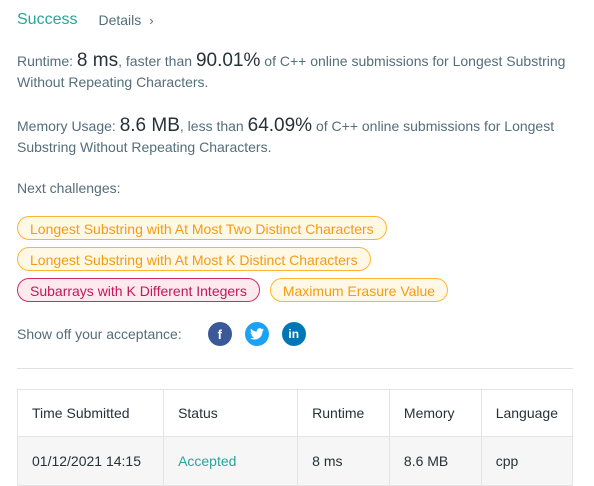 This screenshot has height=486, width=594. I want to click on section-divider, so click(295, 368).